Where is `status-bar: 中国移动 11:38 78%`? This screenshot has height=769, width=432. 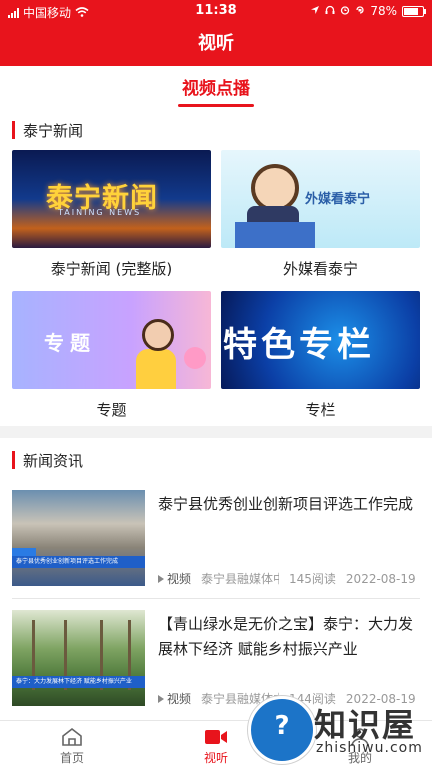 status-bar: 中国移动 11:38 78% is located at coordinates (216, 11).